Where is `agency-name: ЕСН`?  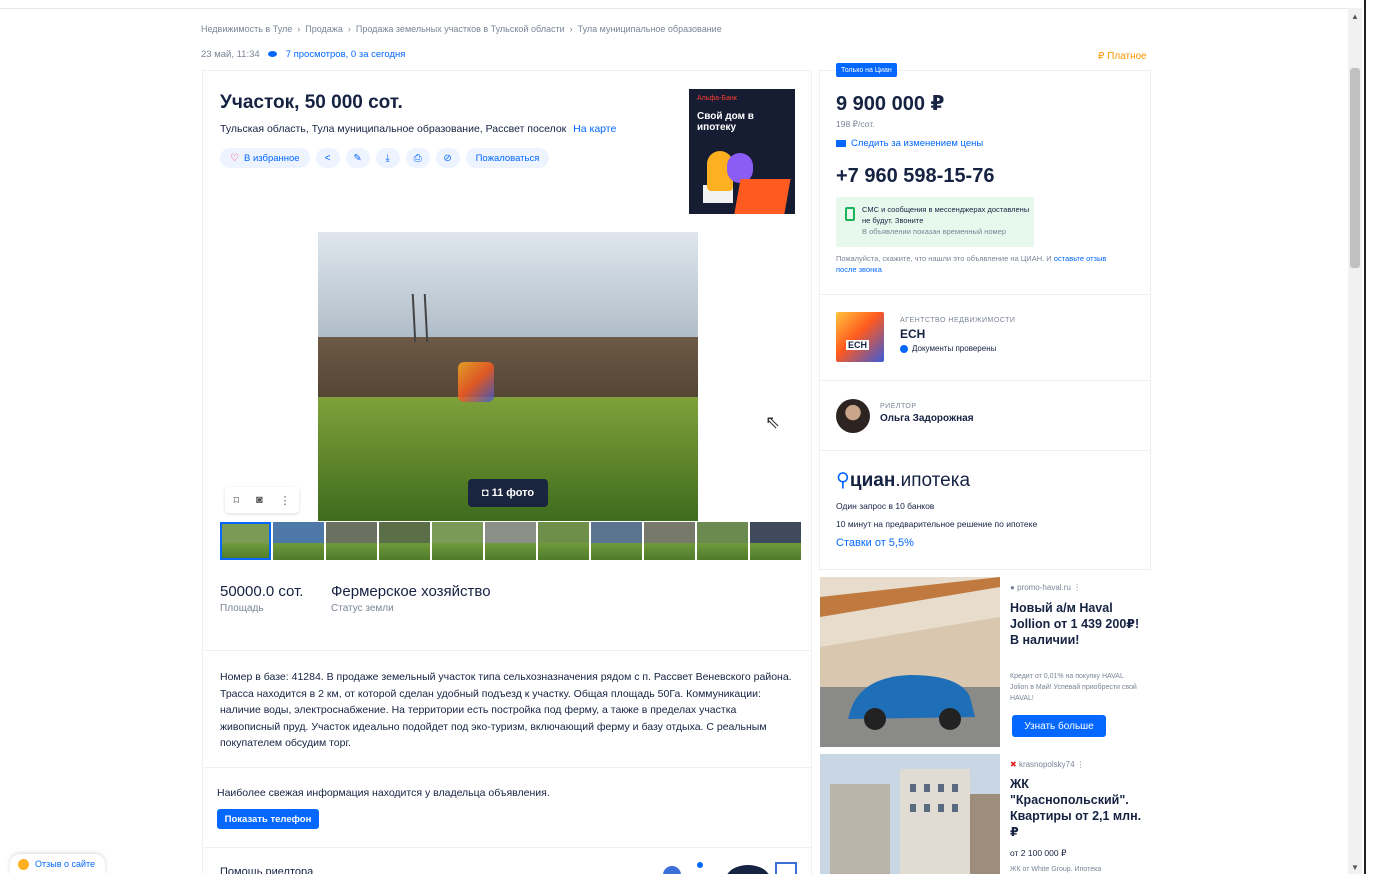
agency-name: ЕСН is located at coordinates (957, 334).